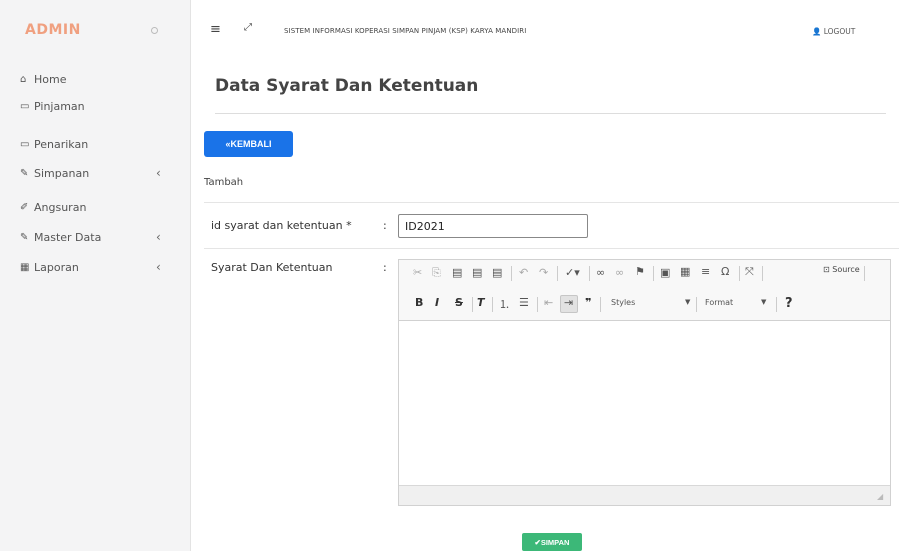  I want to click on sidebar-item-label: Laporan, so click(56, 267).